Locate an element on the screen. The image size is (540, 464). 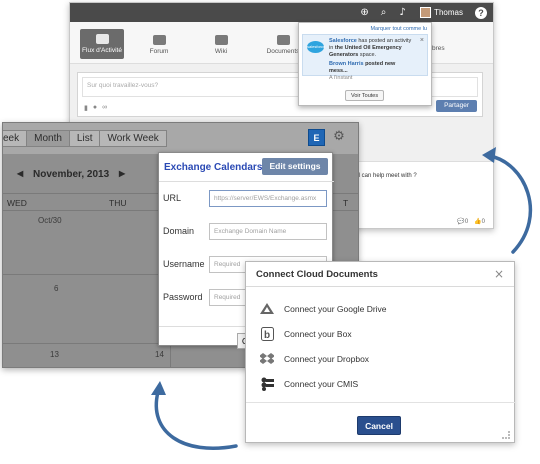
url-field: https://server/EWS/Exchange.asmx is located at coordinates (268, 198).